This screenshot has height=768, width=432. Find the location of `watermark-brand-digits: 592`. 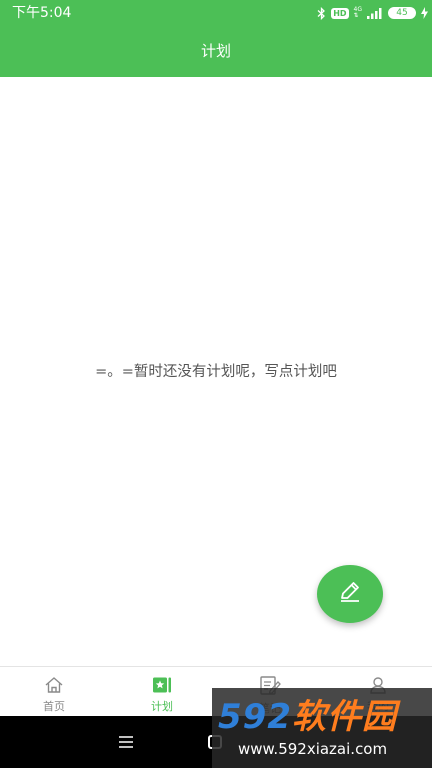

watermark-brand-digits: 592 is located at coordinates (255, 717).